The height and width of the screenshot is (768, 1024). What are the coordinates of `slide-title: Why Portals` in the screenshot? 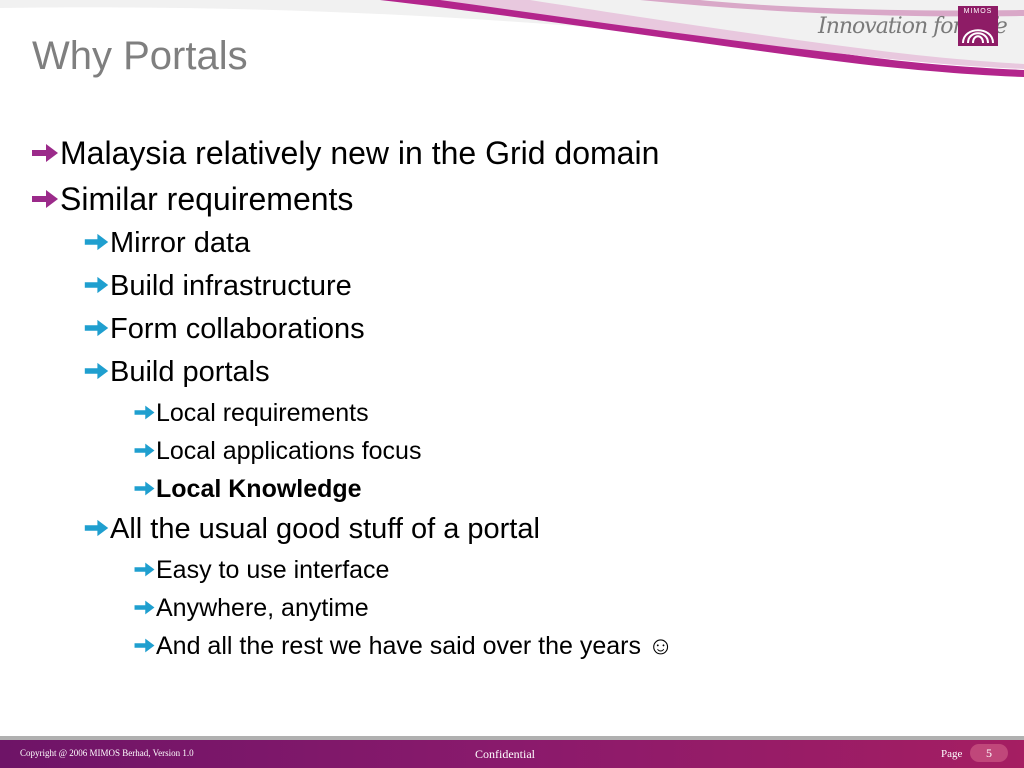 It's located at (140, 56).